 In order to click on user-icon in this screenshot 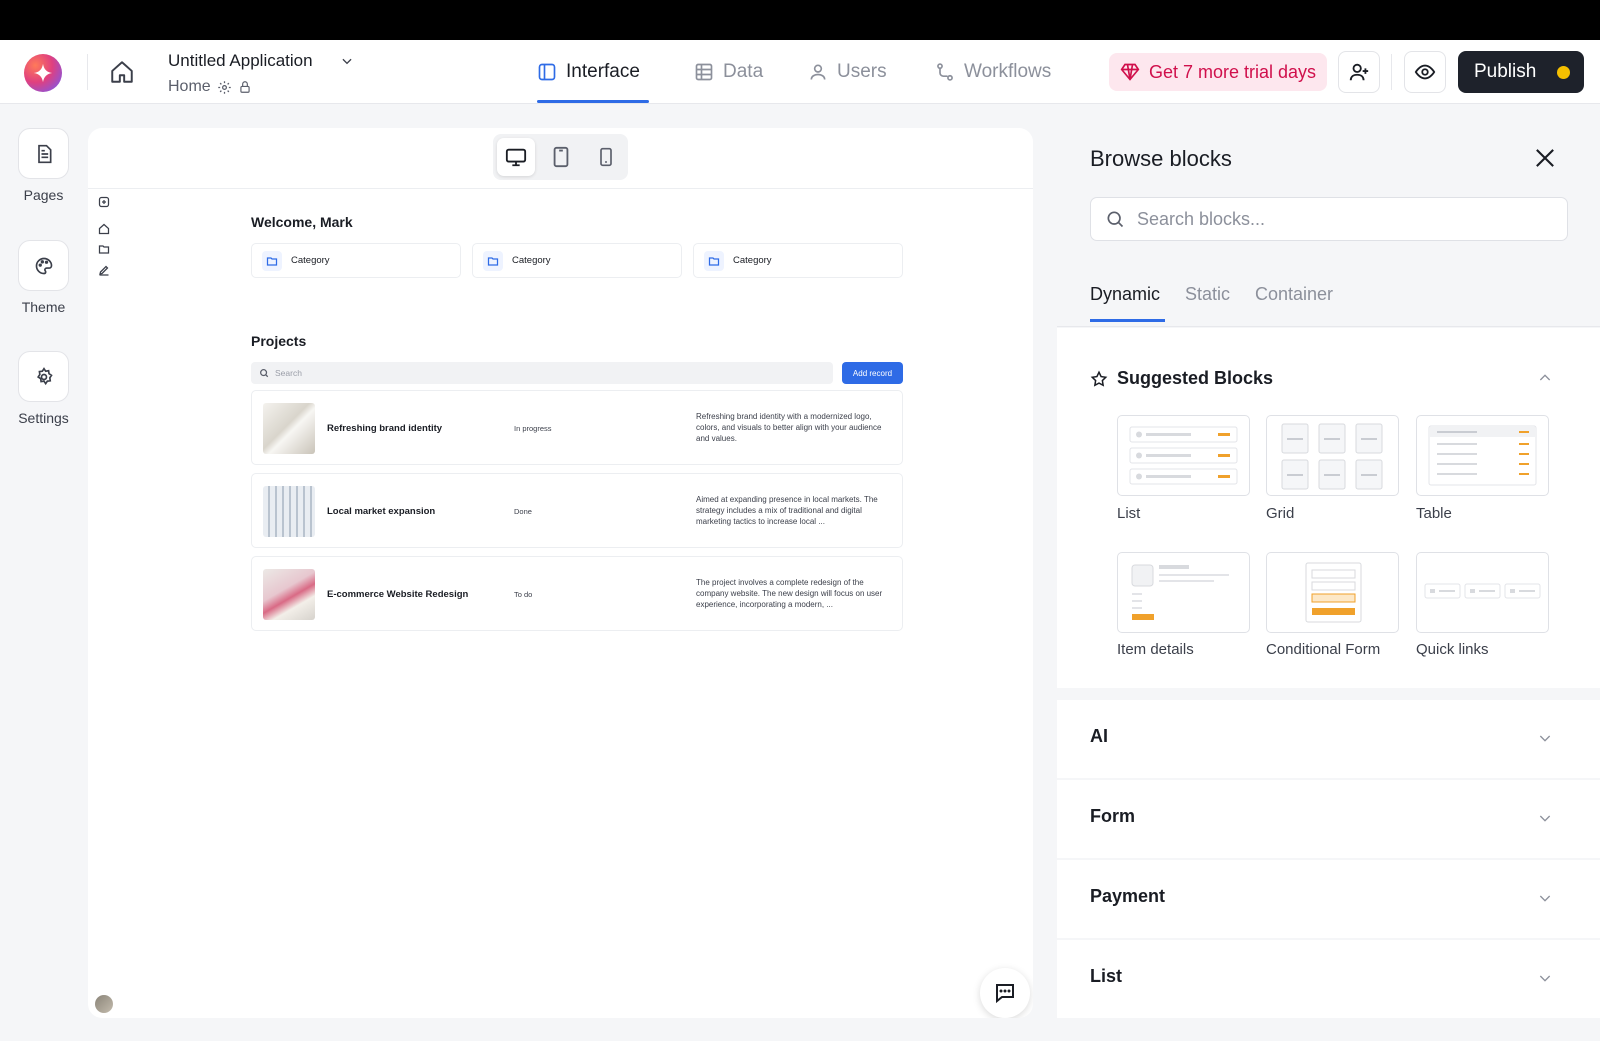, I will do `click(818, 72)`.